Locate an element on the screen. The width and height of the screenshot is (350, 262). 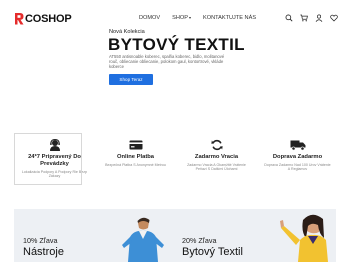
promo-discount-label: 20% Zľava is located at coordinates (199, 240).